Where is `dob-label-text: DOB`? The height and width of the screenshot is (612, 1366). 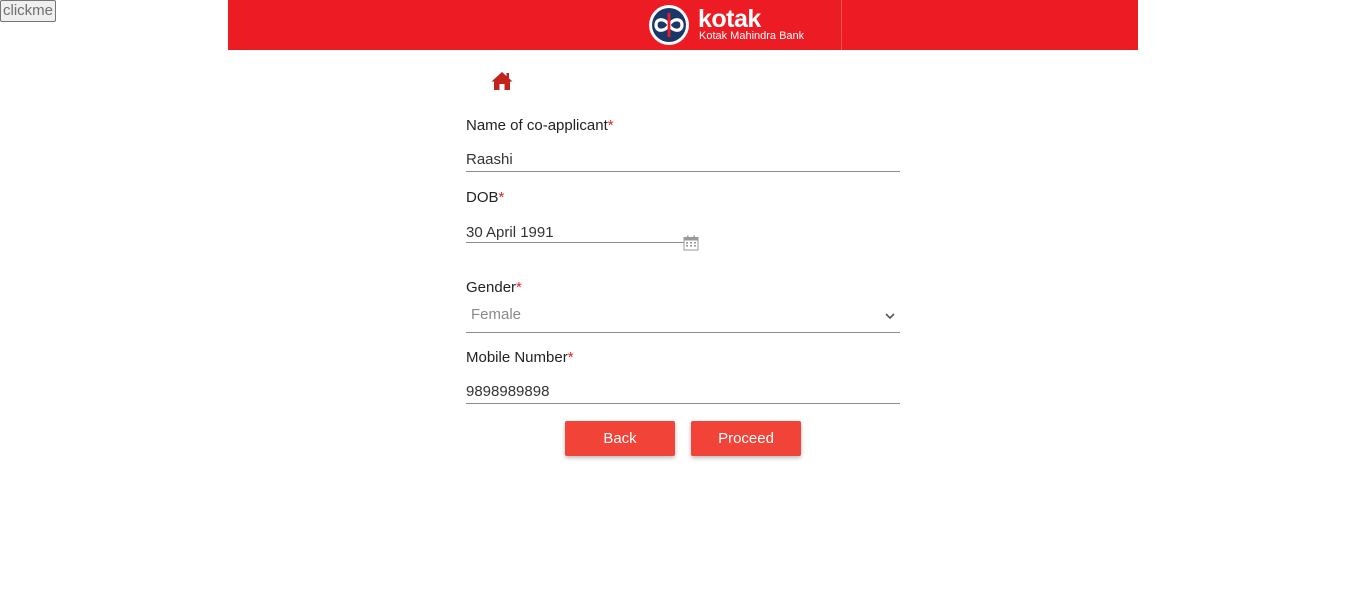 dob-label-text: DOB is located at coordinates (482, 197).